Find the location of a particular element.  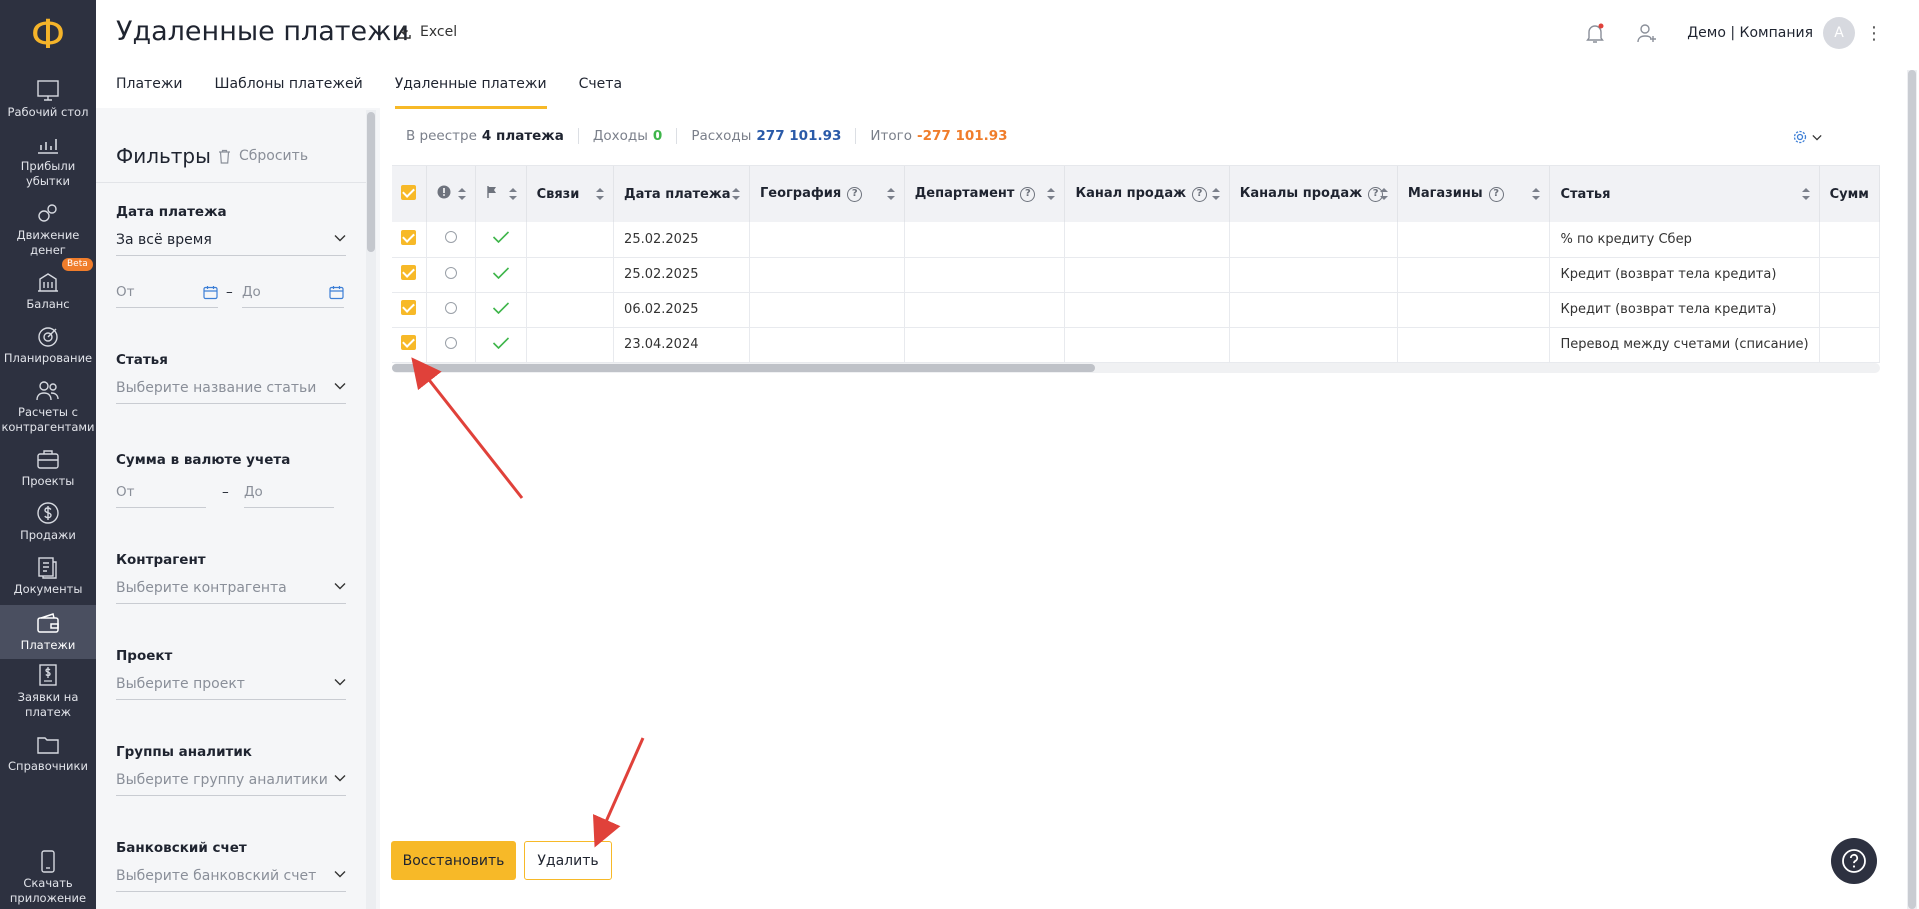

sidebar-item: Движение денег is located at coordinates (48, 228).